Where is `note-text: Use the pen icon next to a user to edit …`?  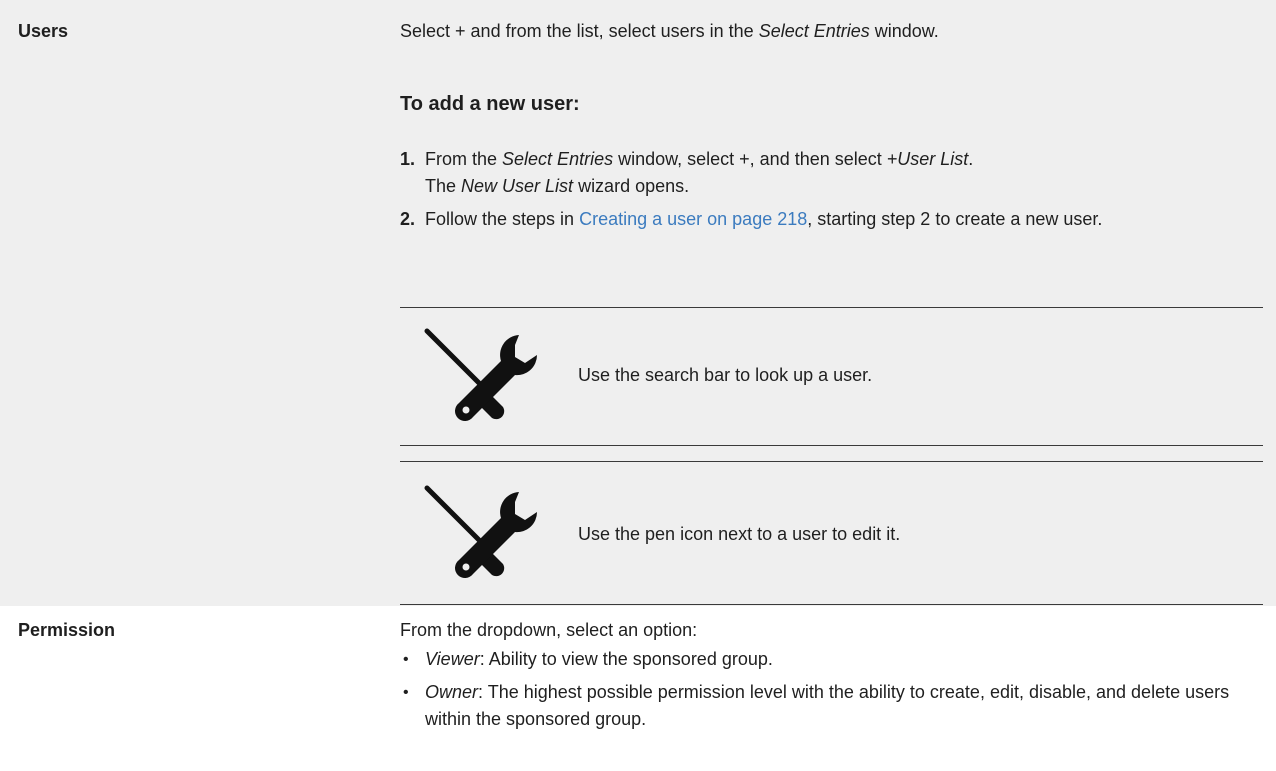 note-text: Use the pen icon next to a user to edit … is located at coordinates (739, 534).